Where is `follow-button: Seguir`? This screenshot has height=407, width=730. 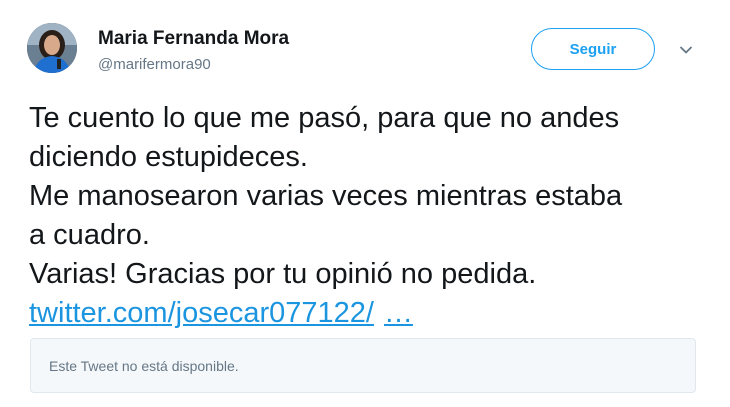
follow-button: Seguir is located at coordinates (593, 49).